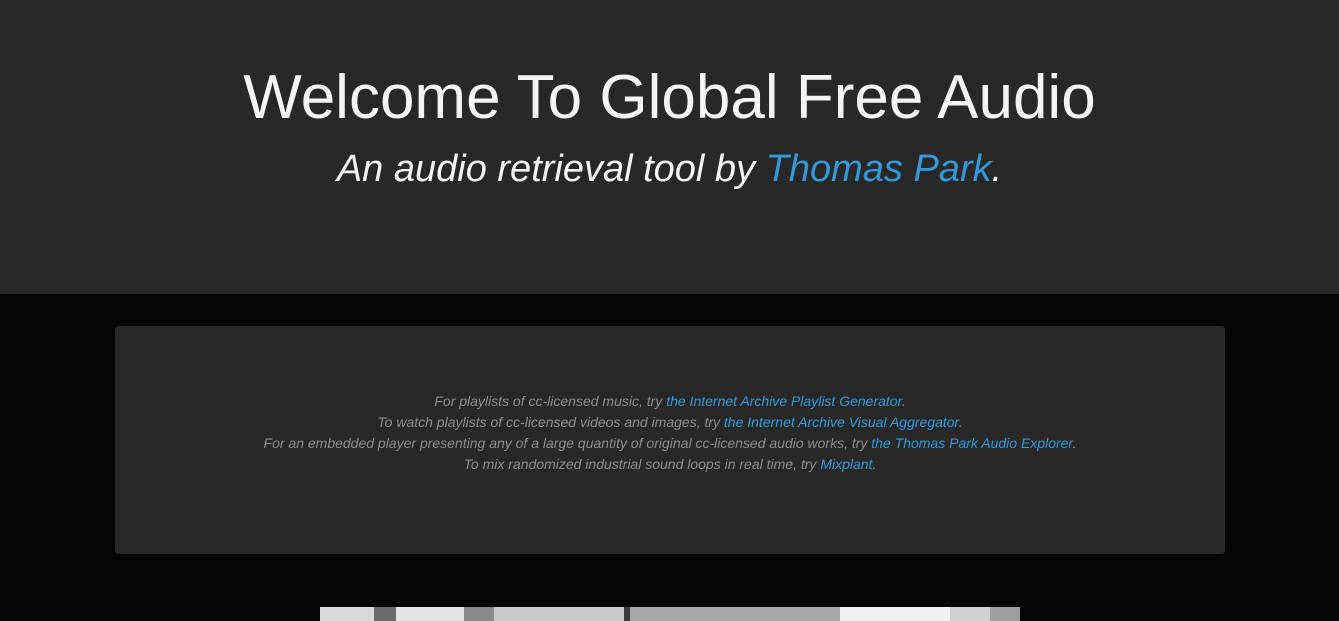 The width and height of the screenshot is (1339, 621). Describe the element at coordinates (879, 169) in the screenshot. I see `author-link: Thomas Park` at that location.